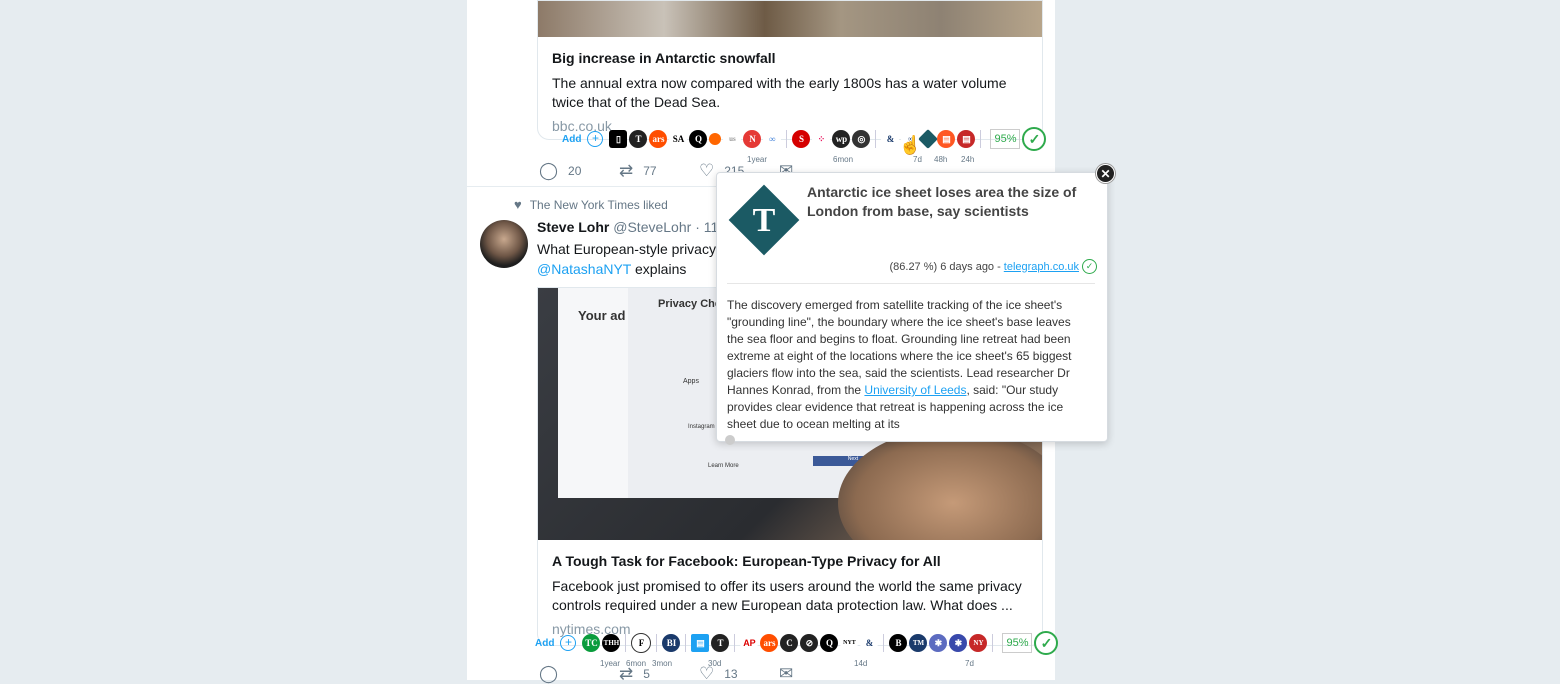  Describe the element at coordinates (898, 643) in the screenshot. I see `source-icon: B` at that location.